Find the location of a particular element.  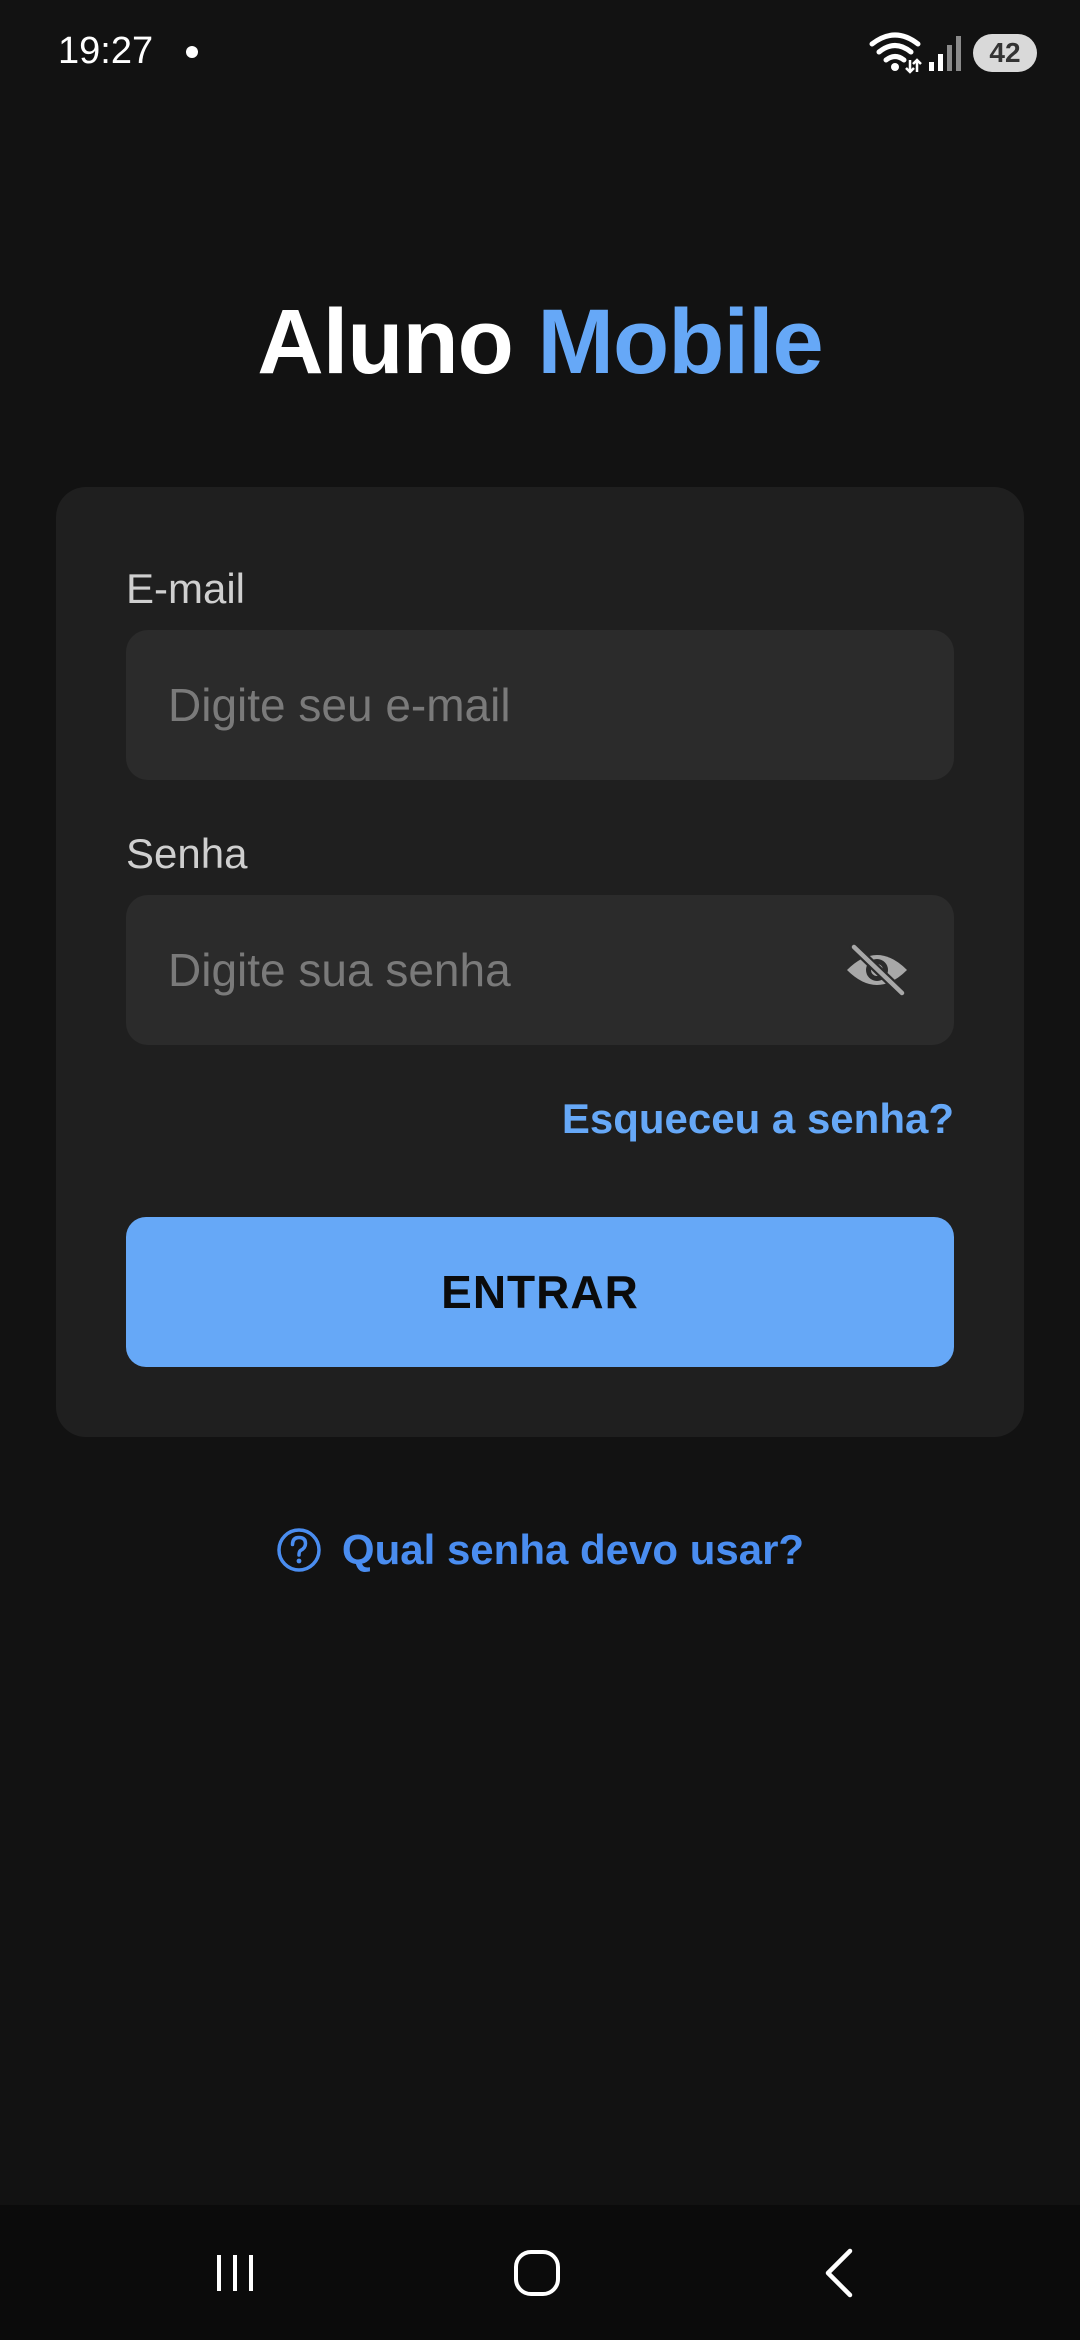

recent-apps-button is located at coordinates (235, 2272).